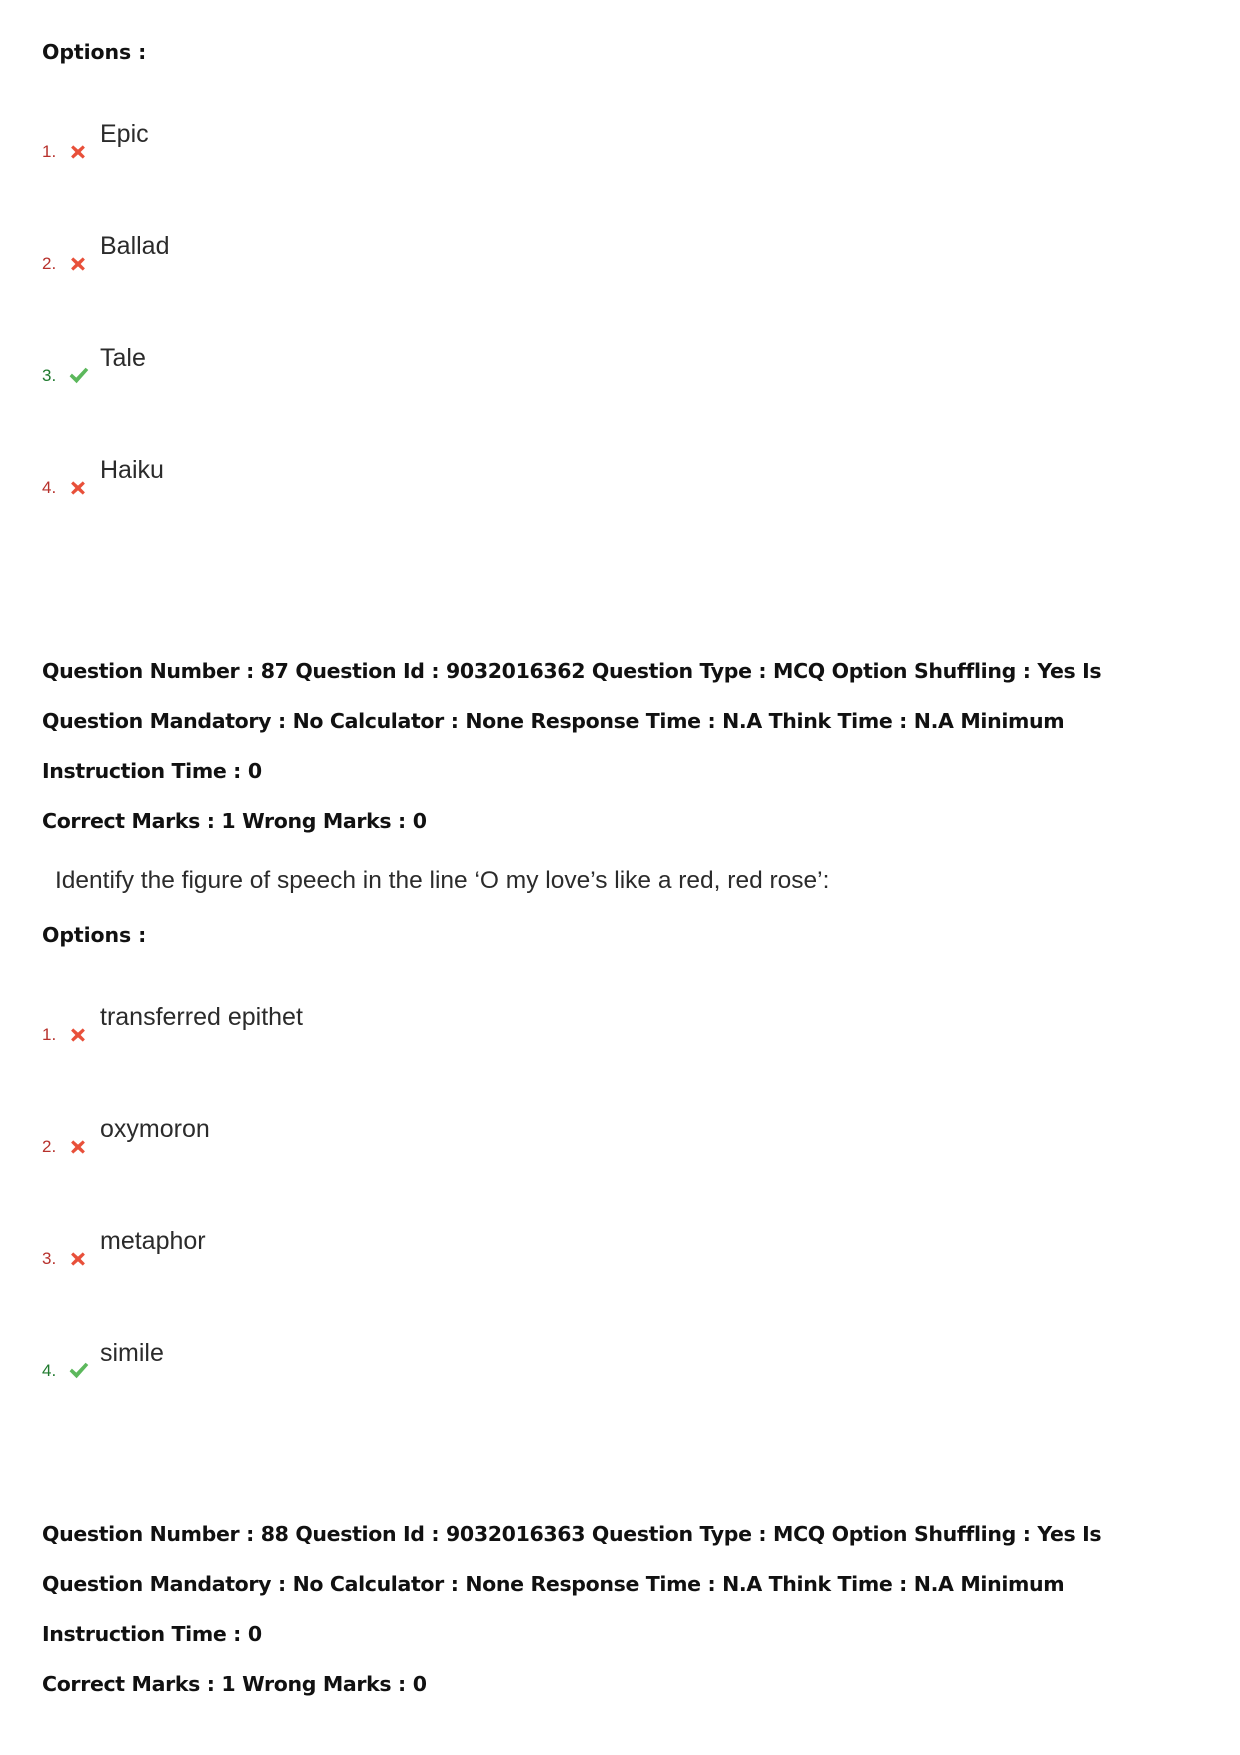 Image resolution: width=1240 pixels, height=1755 pixels. What do you see at coordinates (94, 52) in the screenshot?
I see `options-heading-q86: Options :` at bounding box center [94, 52].